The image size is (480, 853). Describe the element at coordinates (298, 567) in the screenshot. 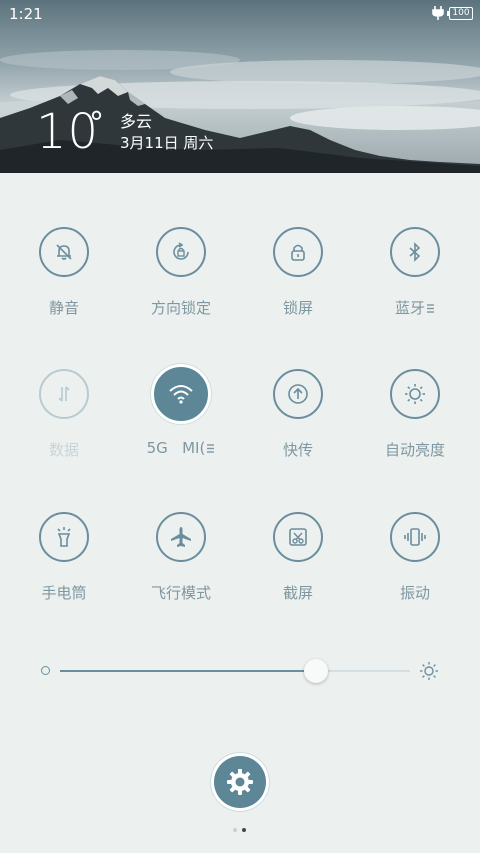

I see `toggle-screenshot: 截屏` at that location.